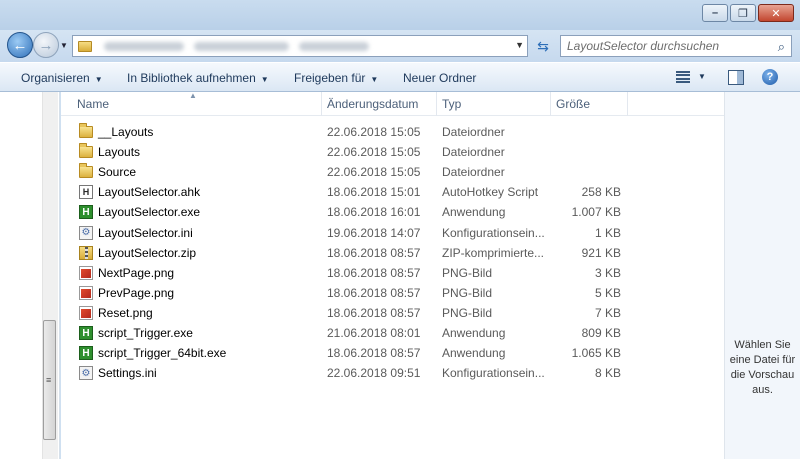  I want to click on search-box: ⌕, so click(676, 46).